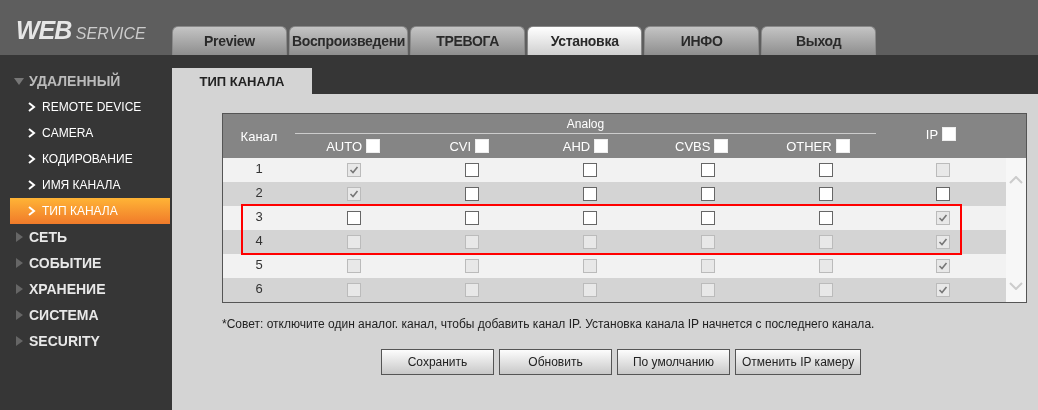 The width and height of the screenshot is (1038, 410). I want to click on sidebar-item: CAMERA, so click(90, 133).